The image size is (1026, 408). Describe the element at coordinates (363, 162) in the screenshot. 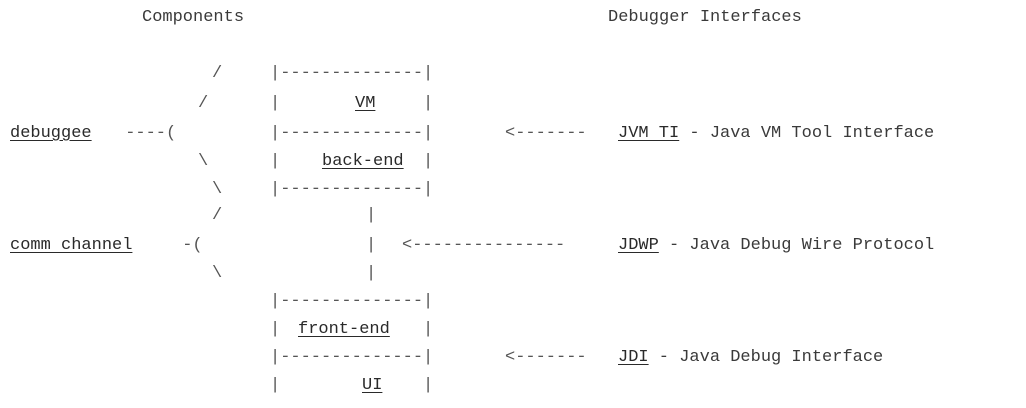

I see `back-end-label: back-end` at that location.